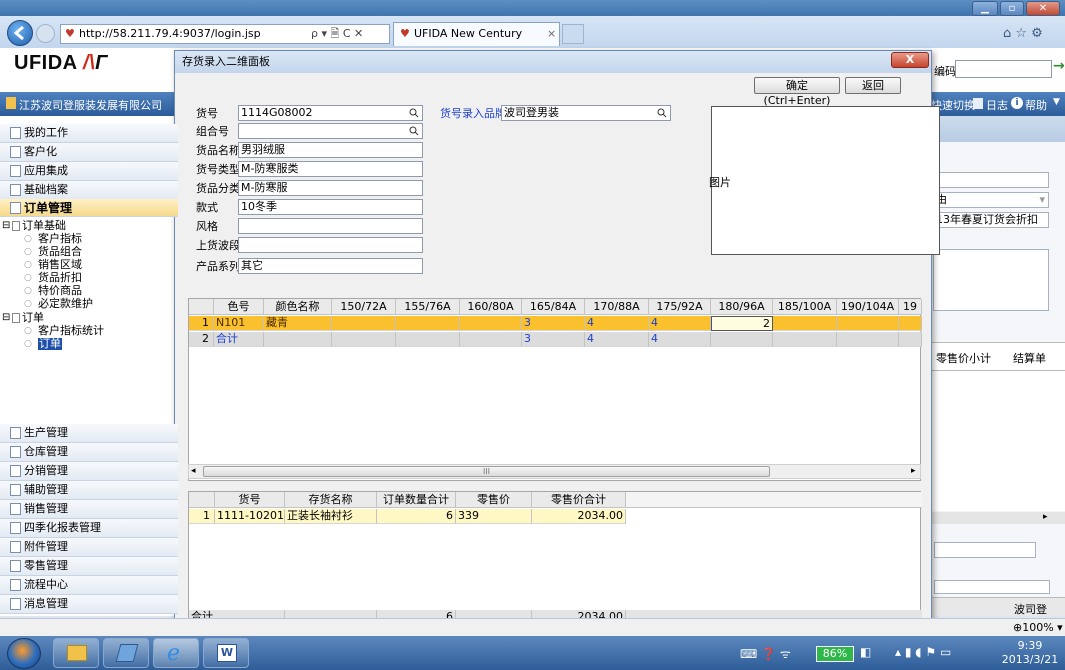  I want to click on help-link: 帮助, so click(1036, 105).